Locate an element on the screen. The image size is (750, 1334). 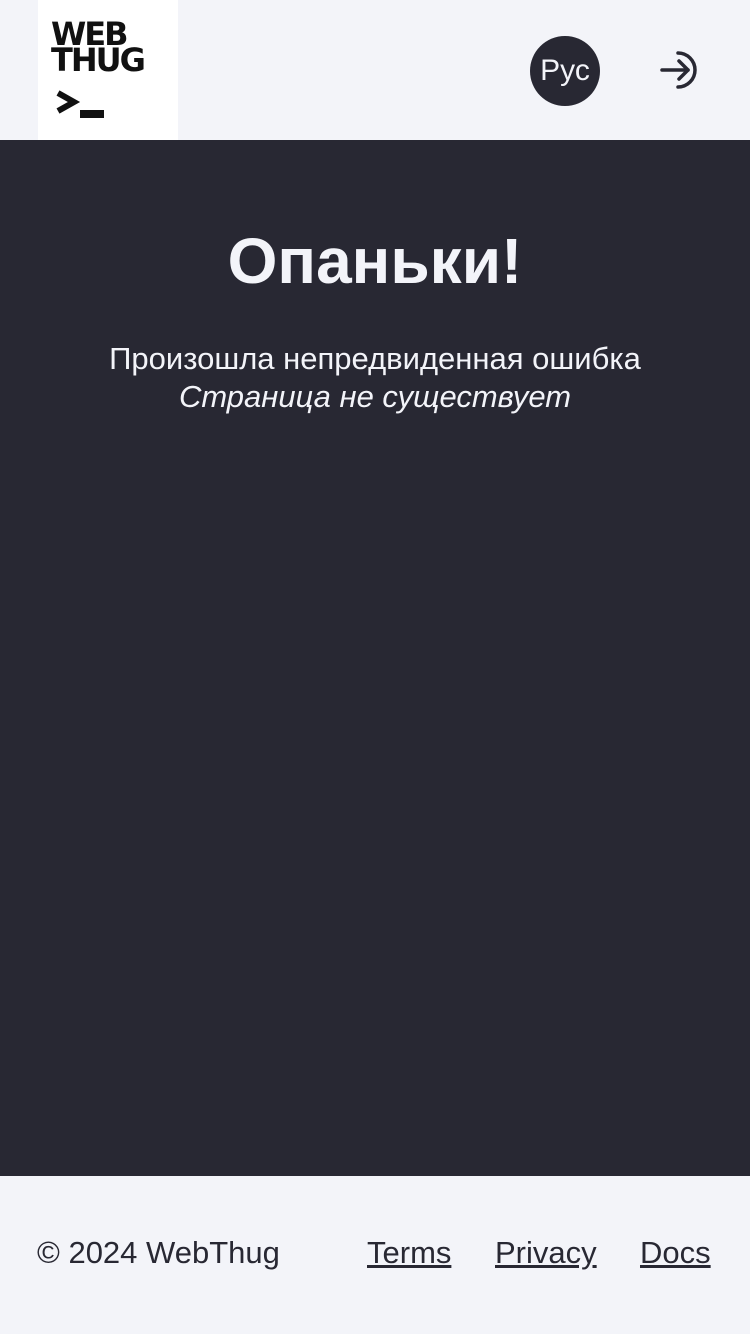
terminal-prompt-icon is located at coordinates (80, 104).